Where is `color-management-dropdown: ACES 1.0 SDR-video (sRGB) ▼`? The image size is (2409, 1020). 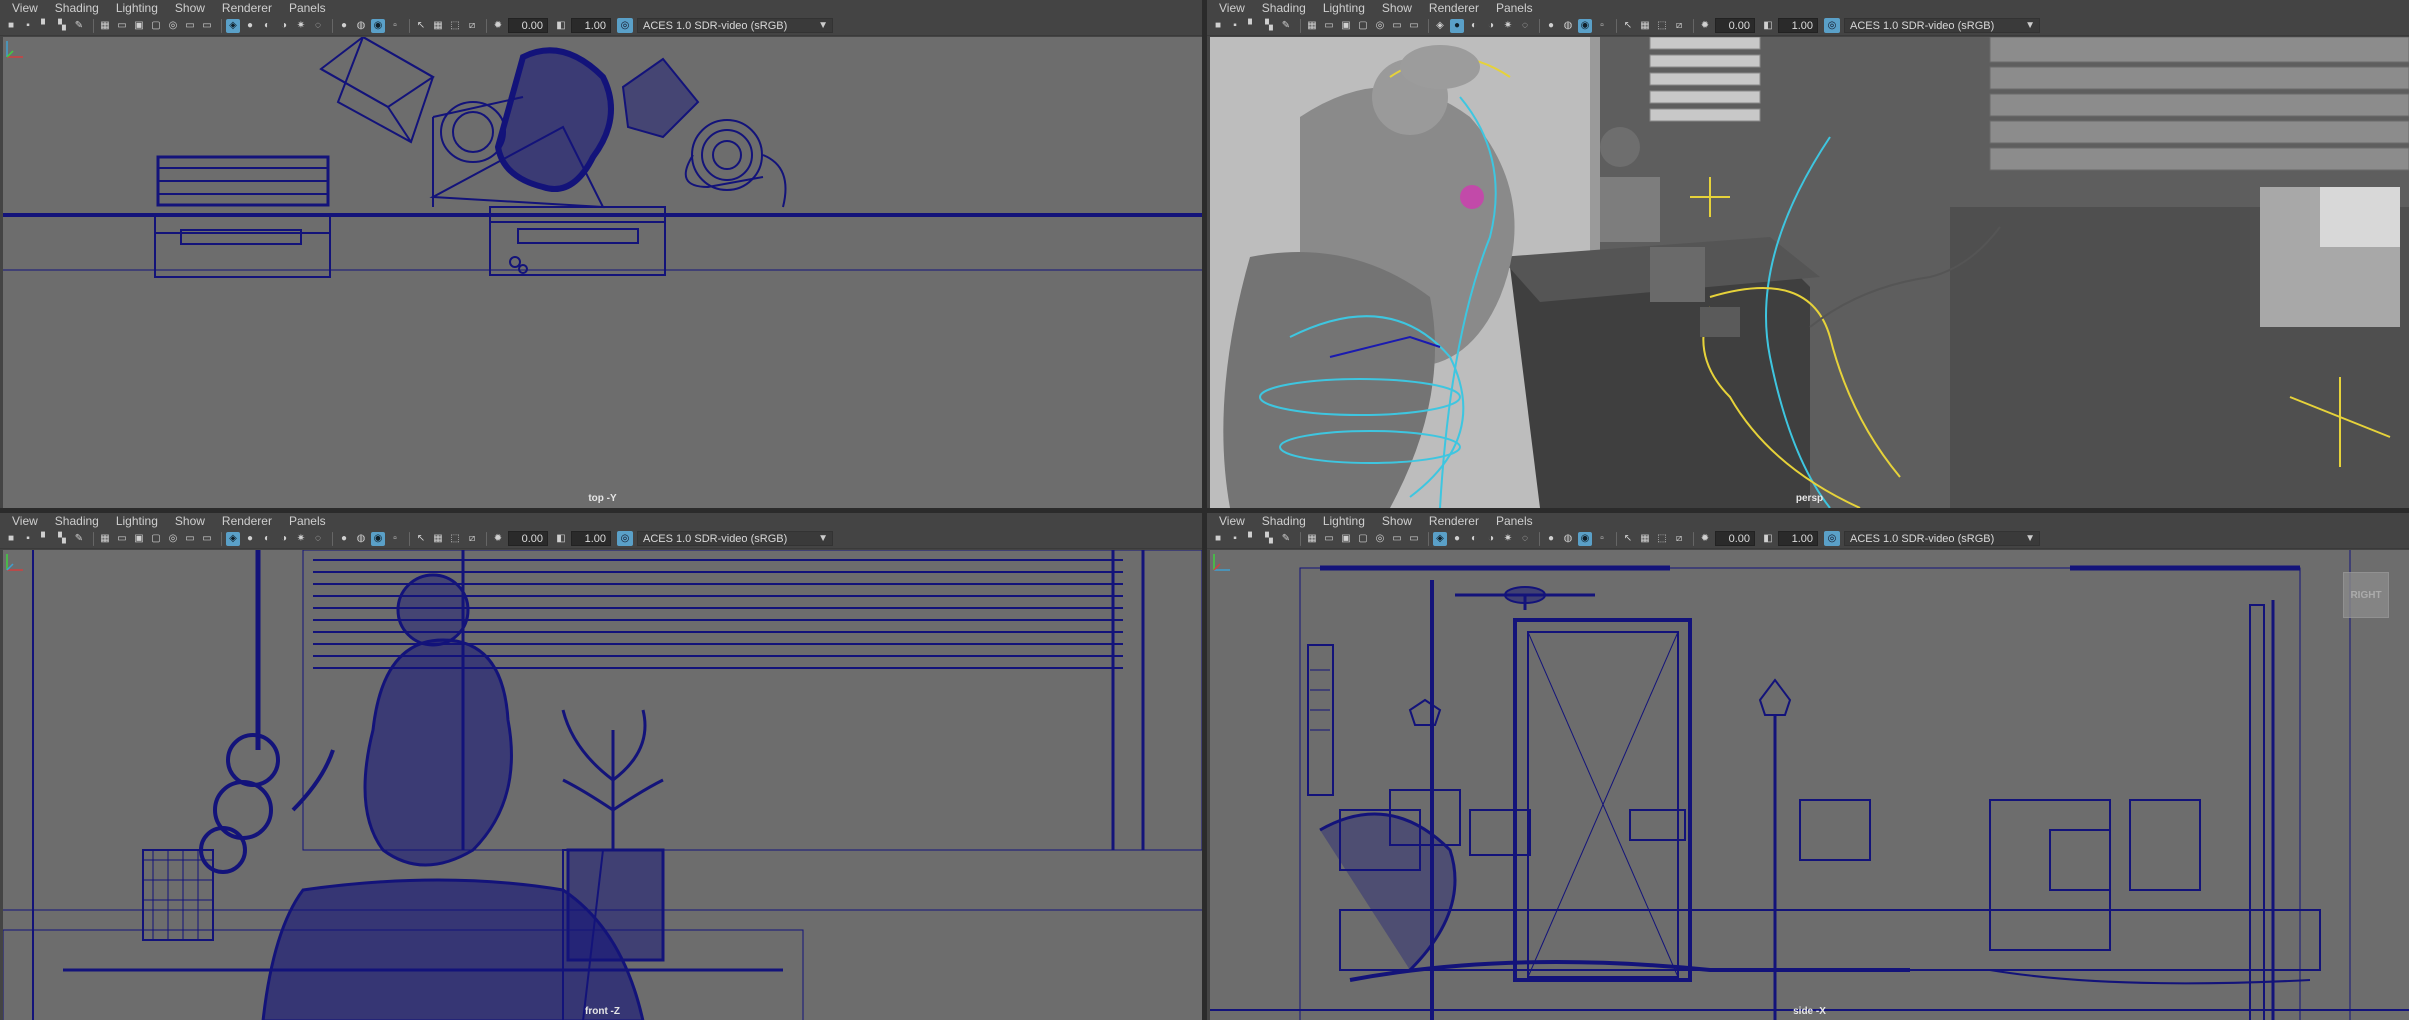 color-management-dropdown: ACES 1.0 SDR-video (sRGB) ▼ is located at coordinates (1942, 25).